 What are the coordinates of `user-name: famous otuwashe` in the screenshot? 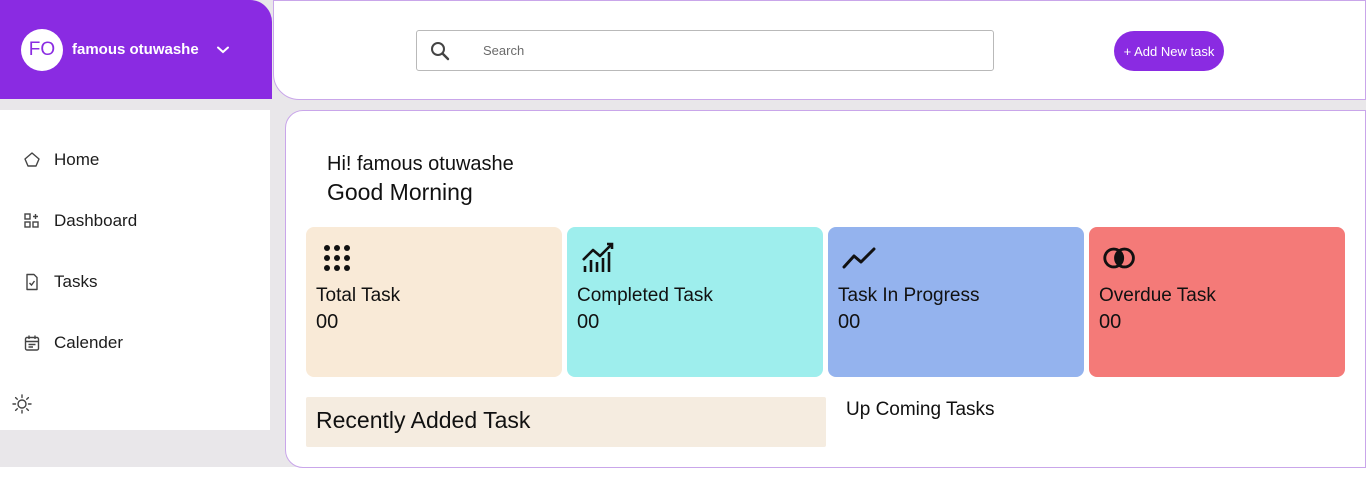 It's located at (135, 49).